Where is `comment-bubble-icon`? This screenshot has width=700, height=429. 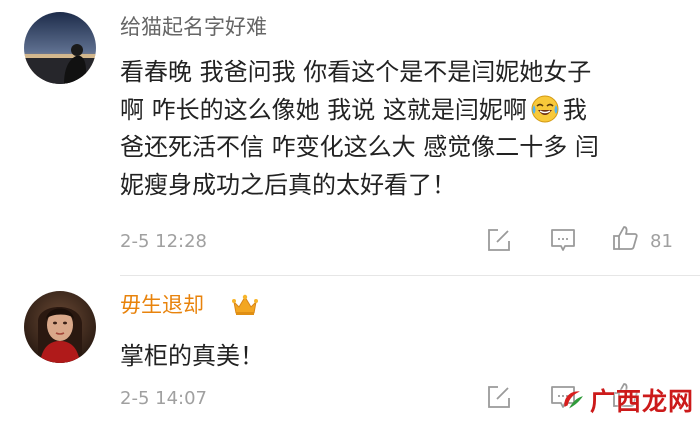
comment-bubble-icon is located at coordinates (563, 240).